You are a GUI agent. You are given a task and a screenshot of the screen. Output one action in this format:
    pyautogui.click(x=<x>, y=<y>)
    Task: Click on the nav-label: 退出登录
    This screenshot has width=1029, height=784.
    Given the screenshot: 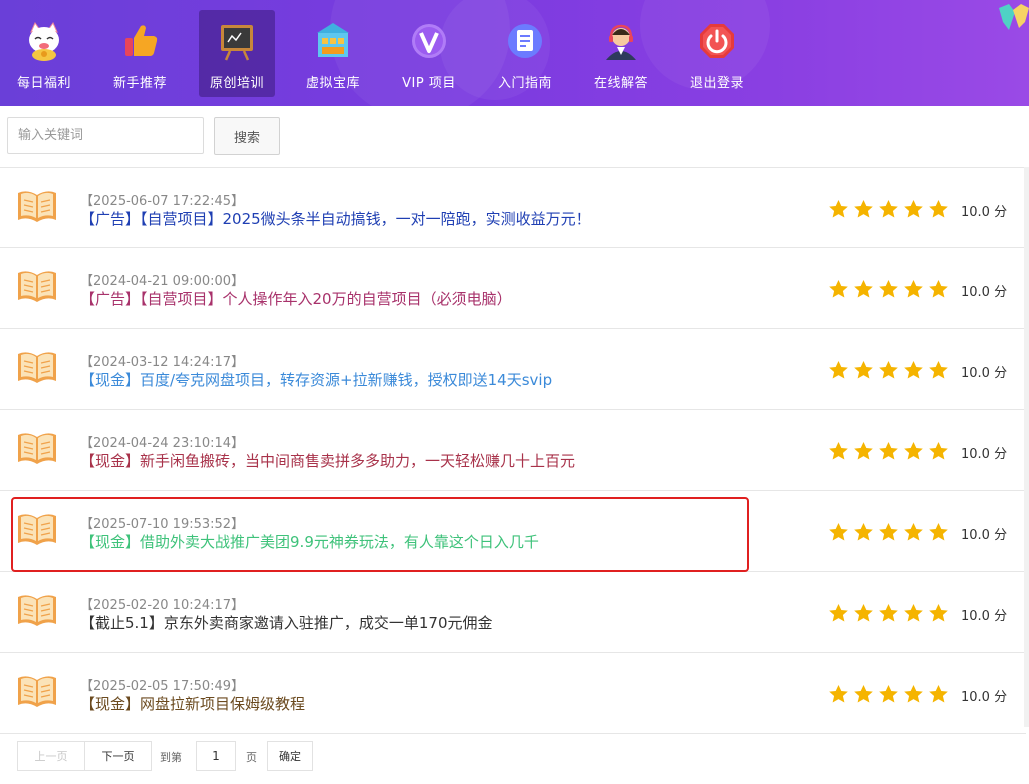 What is the action you would take?
    pyautogui.click(x=716, y=83)
    